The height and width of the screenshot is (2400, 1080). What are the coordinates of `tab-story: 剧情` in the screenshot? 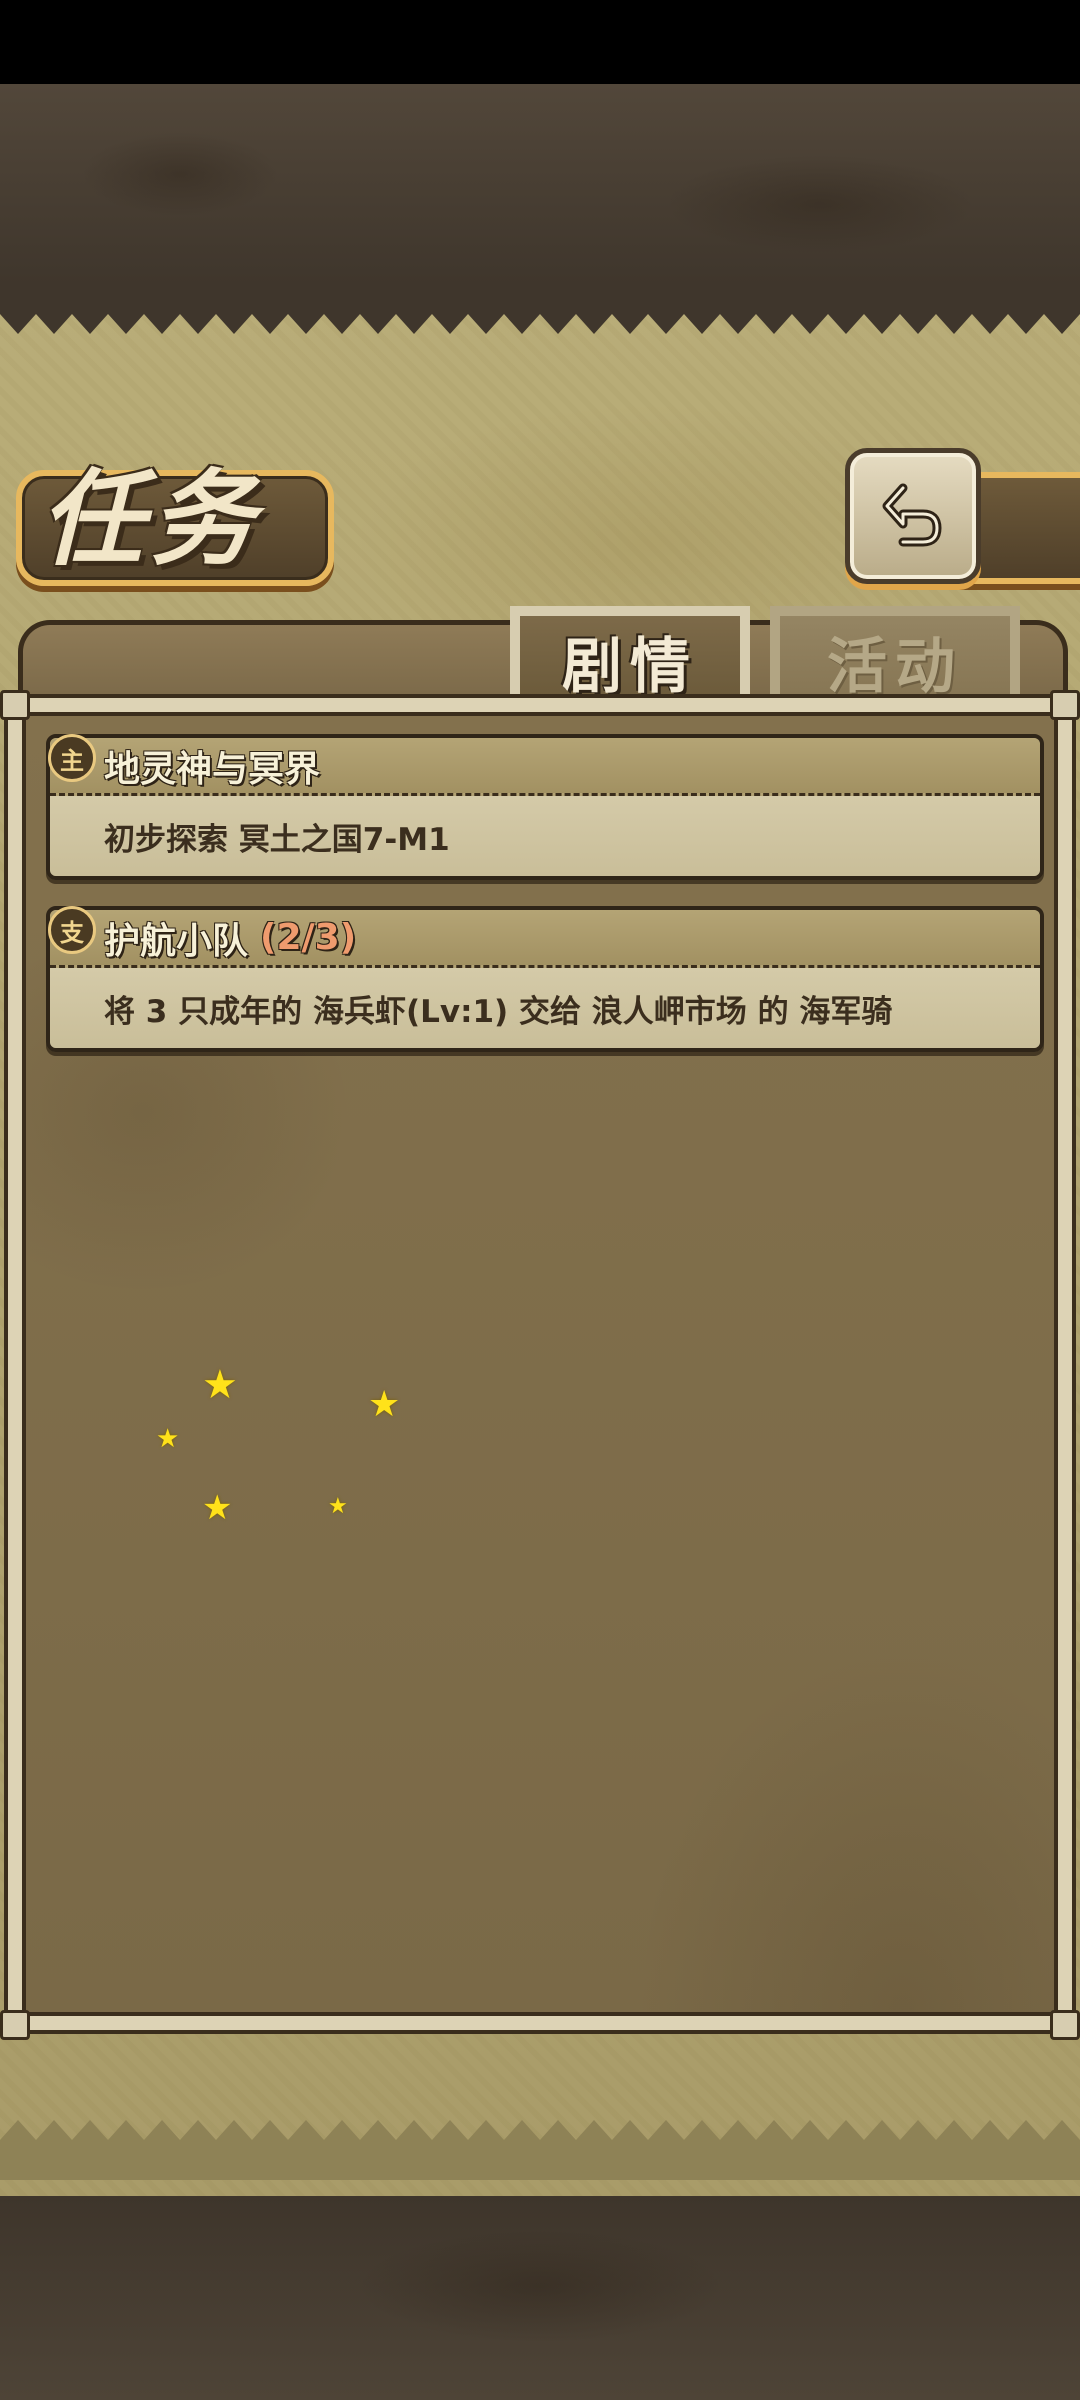 It's located at (630, 656).